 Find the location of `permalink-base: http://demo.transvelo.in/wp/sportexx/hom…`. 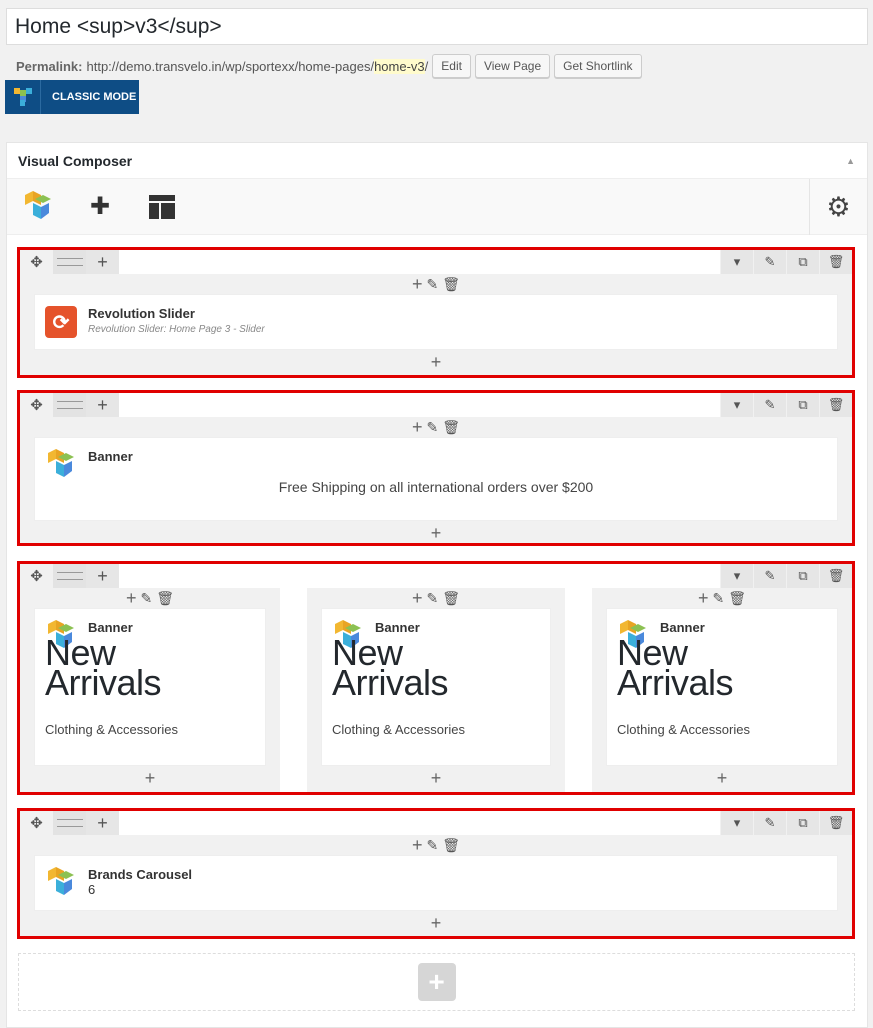

permalink-base: http://demo.transvelo.in/wp/sportexx/hom… is located at coordinates (230, 66).